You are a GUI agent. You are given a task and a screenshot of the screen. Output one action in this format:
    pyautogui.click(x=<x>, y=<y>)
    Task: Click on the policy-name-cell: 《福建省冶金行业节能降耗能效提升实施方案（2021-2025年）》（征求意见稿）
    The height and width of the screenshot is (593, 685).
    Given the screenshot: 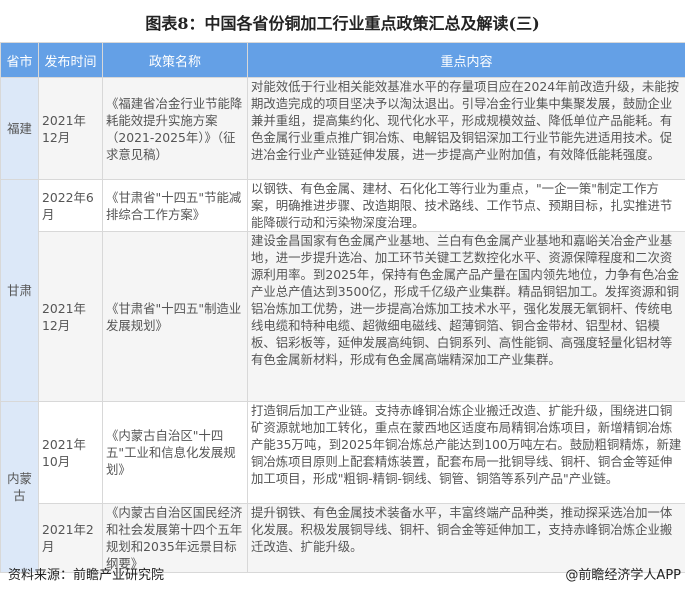 What is the action you would take?
    pyautogui.click(x=175, y=128)
    